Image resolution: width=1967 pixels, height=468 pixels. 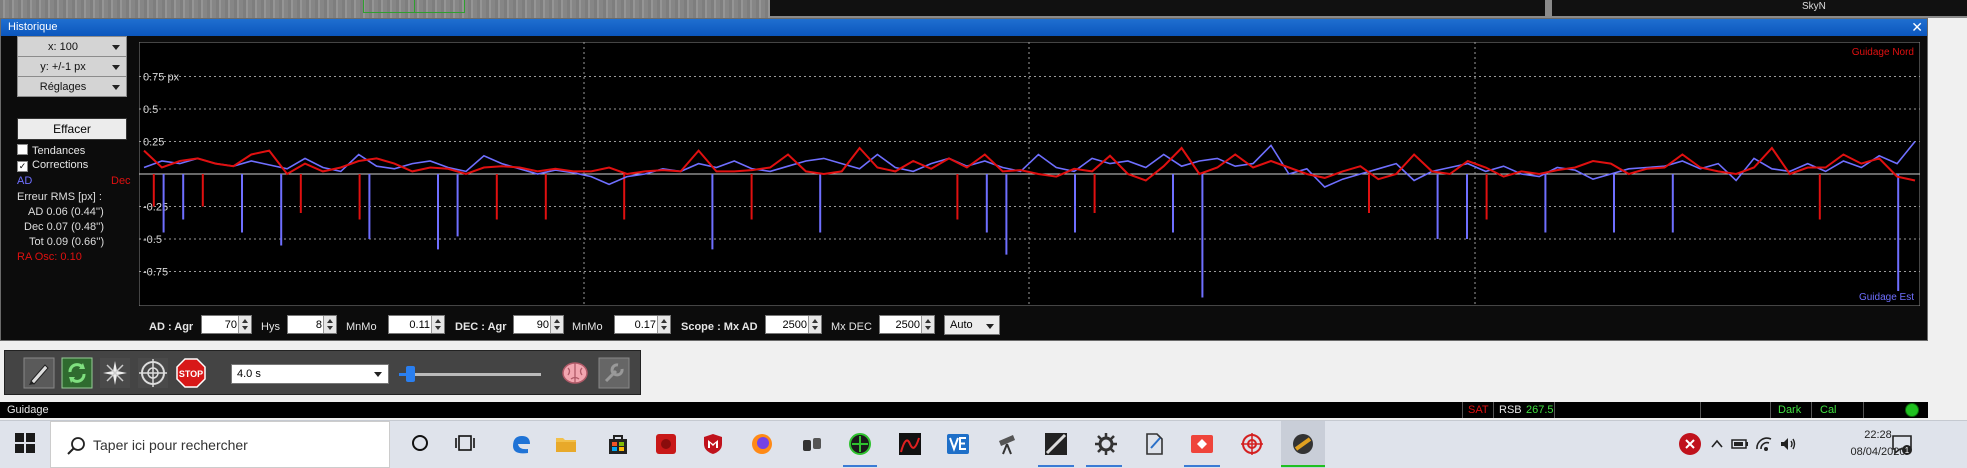 What do you see at coordinates (860, 444) in the screenshot?
I see `phd2-app` at bounding box center [860, 444].